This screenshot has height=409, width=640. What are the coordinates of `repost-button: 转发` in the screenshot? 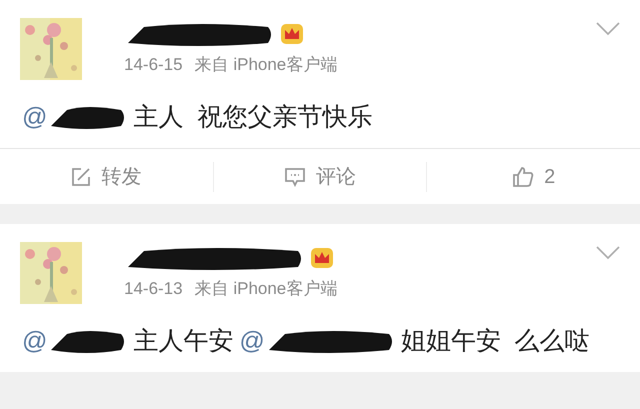 It's located at (106, 177).